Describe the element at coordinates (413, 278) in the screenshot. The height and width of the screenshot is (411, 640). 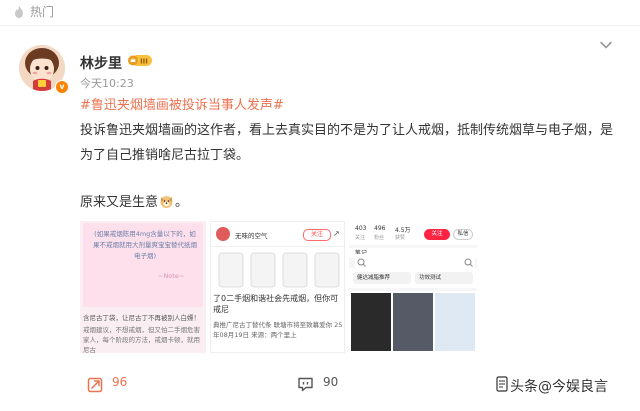
I see `image3-cards: 健达减脂推荐 功效测试` at that location.